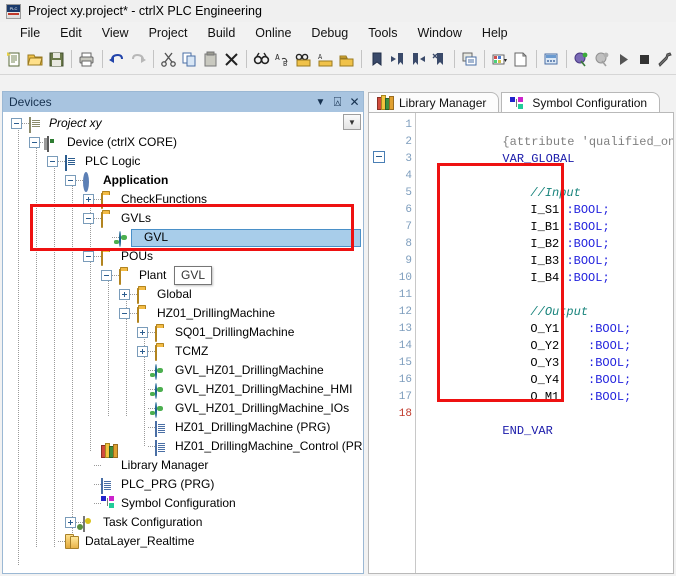  Describe the element at coordinates (439, 33) in the screenshot. I see `menu-window: Window` at that location.